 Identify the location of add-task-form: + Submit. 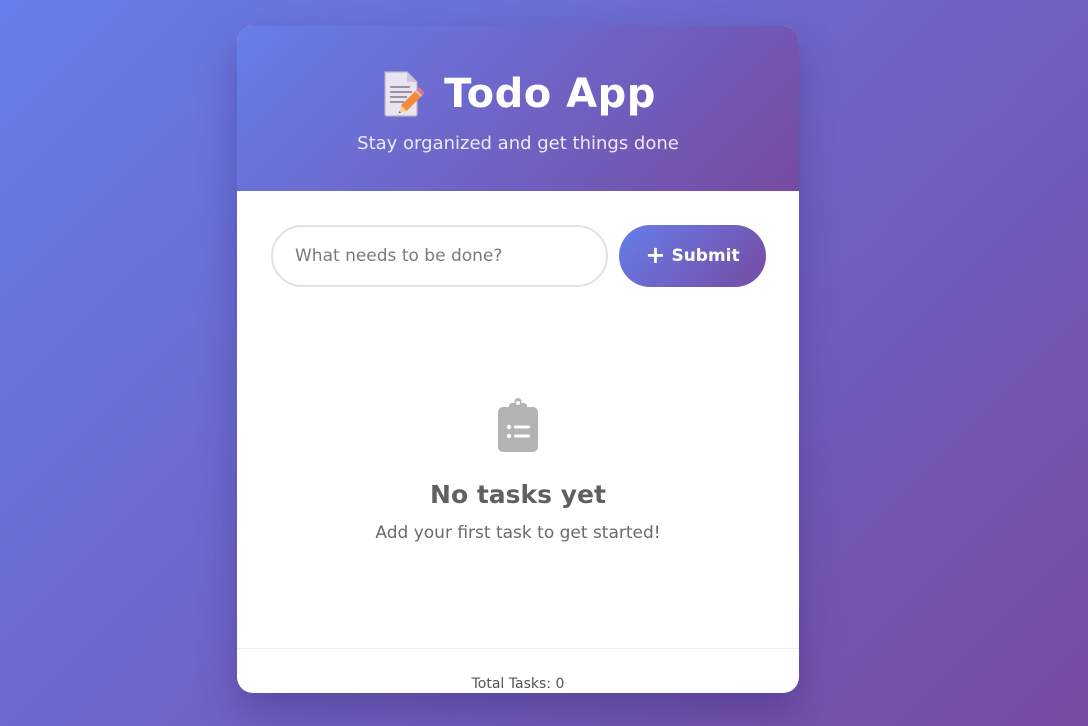
(518, 256).